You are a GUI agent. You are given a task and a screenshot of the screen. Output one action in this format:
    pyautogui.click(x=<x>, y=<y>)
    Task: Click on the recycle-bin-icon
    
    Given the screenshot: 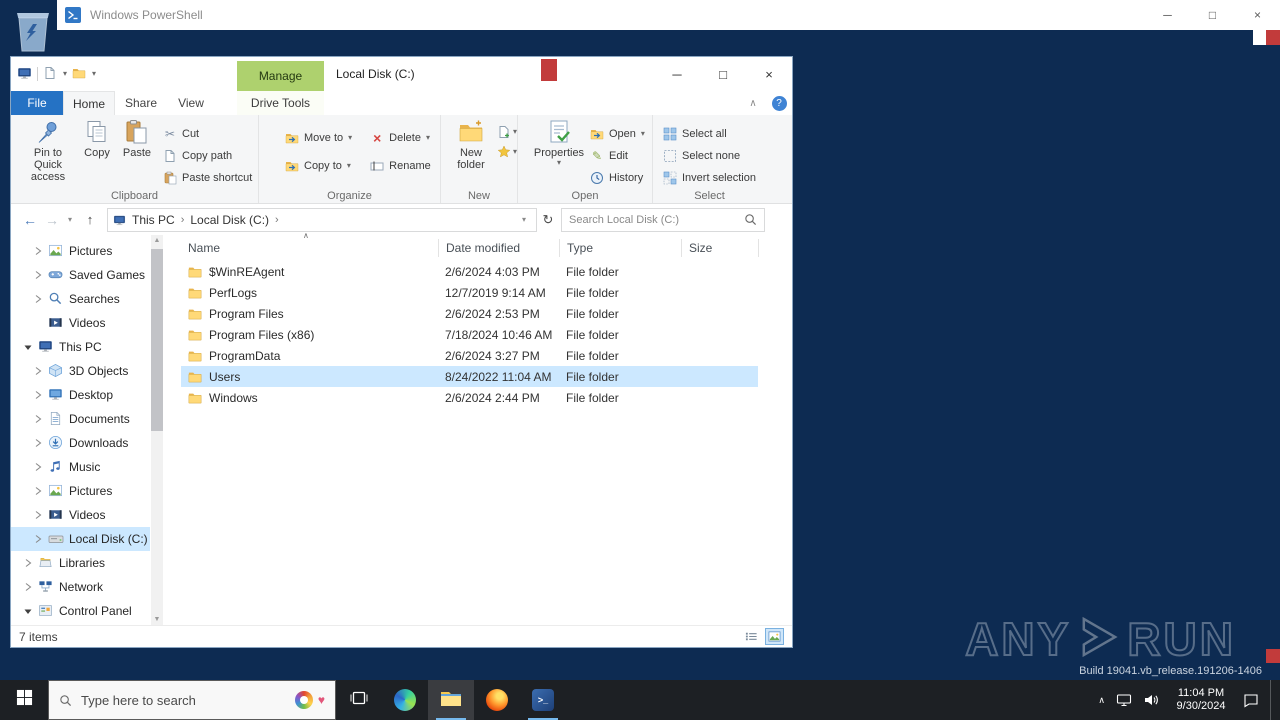 What is the action you would take?
    pyautogui.click(x=33, y=29)
    